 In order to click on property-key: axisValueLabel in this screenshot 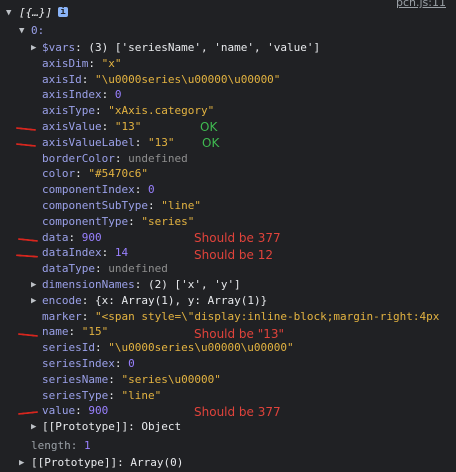, I will do `click(88, 142)`.